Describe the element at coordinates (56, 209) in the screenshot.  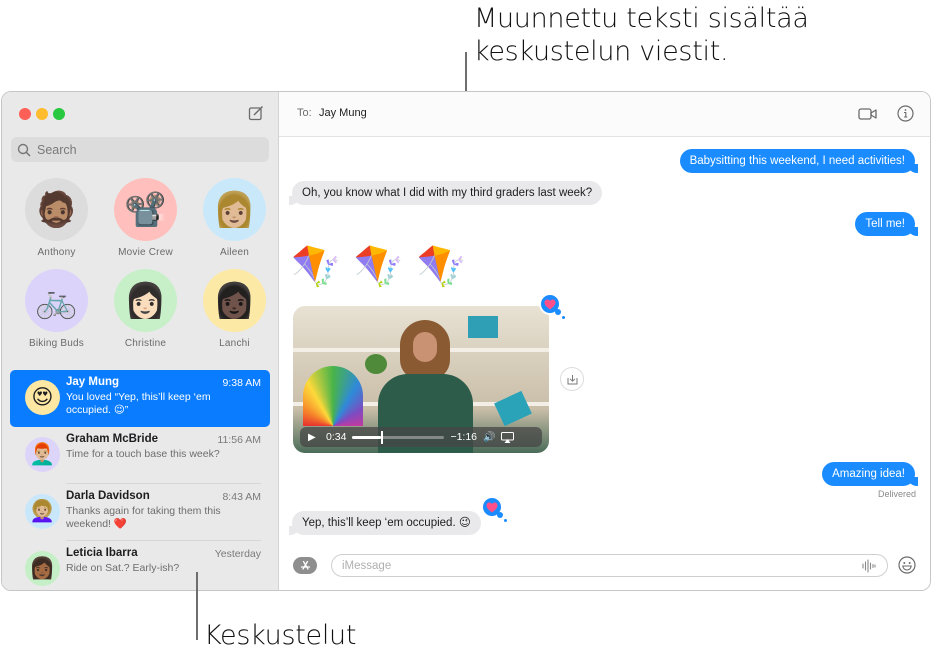
I see `pinned-avatar: 🧔🏽` at that location.